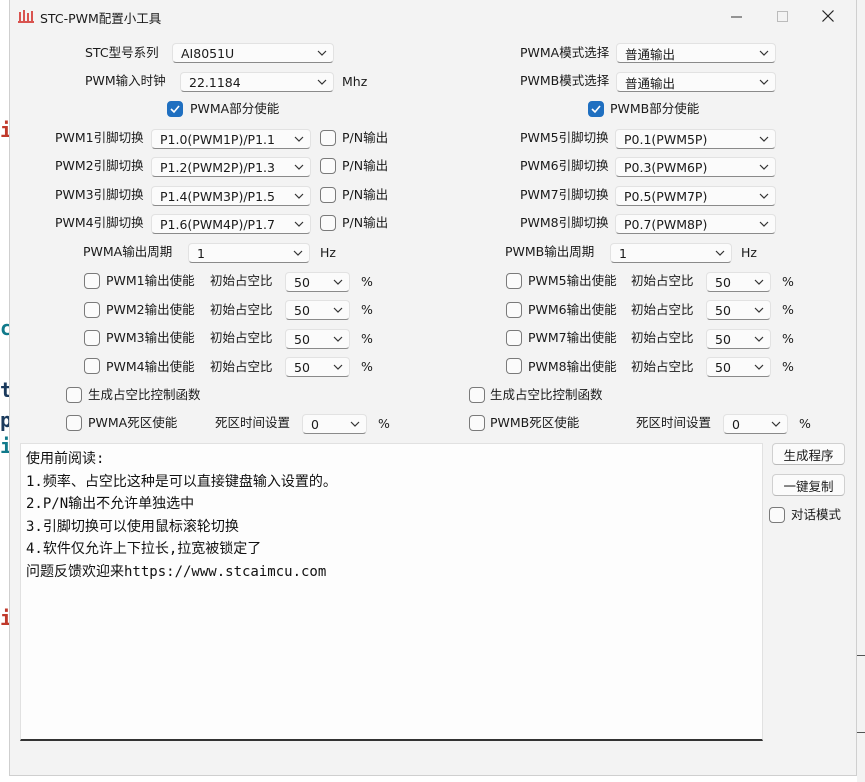  What do you see at coordinates (92, 366) in the screenshot?
I see `output-enable-checkbox-pwm4` at bounding box center [92, 366].